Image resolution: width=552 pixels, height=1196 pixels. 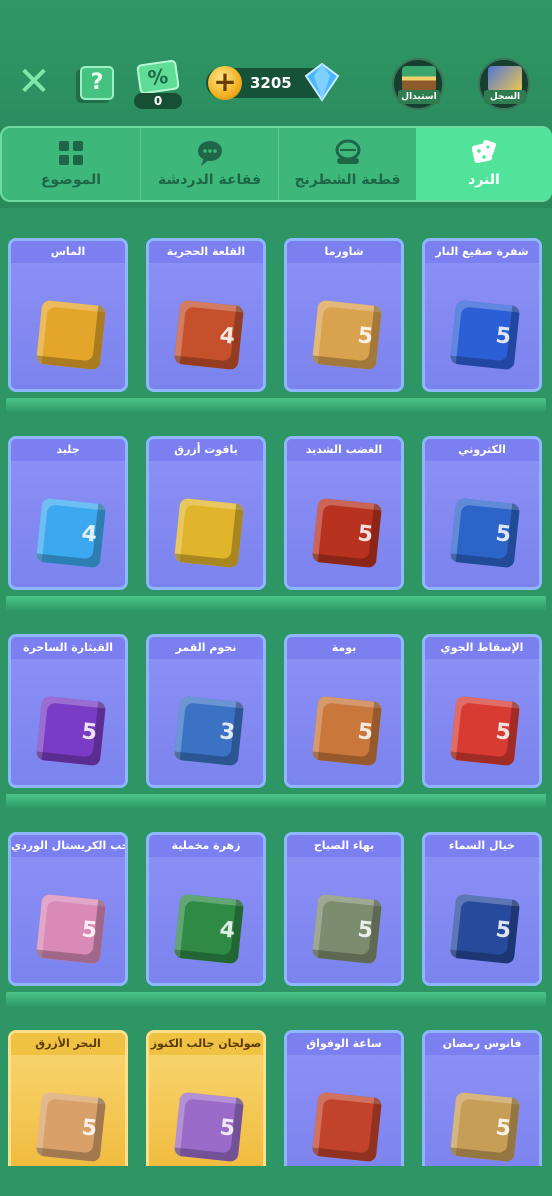 I want to click on category-tabs: الموضوع فقاعة الدردشة قطعة الشطرنج النرد, so click(x=276, y=164).